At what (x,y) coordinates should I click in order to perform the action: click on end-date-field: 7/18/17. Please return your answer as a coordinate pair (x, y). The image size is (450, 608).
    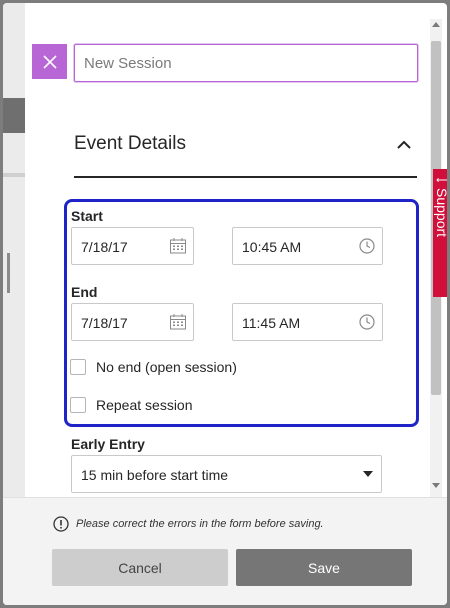
    Looking at the image, I should click on (132, 322).